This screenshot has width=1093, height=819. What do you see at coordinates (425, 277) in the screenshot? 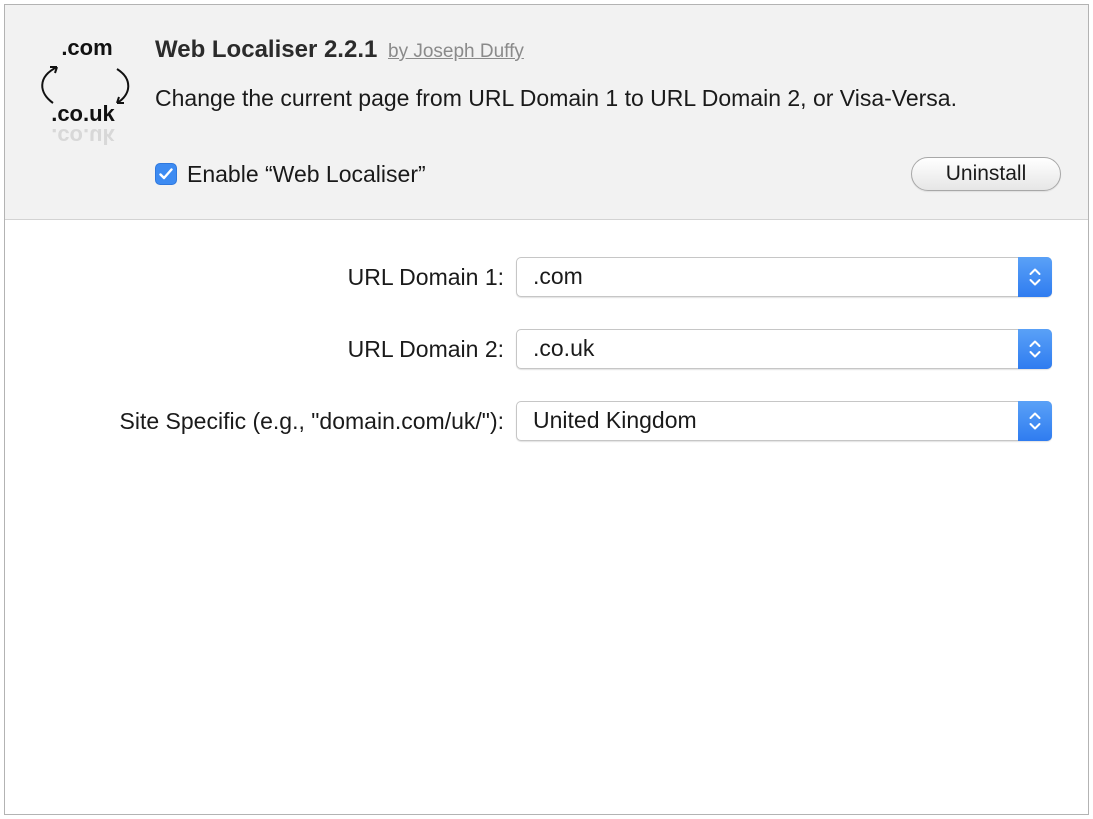
I see `url-domain-1-label: URL Domain 1:` at bounding box center [425, 277].